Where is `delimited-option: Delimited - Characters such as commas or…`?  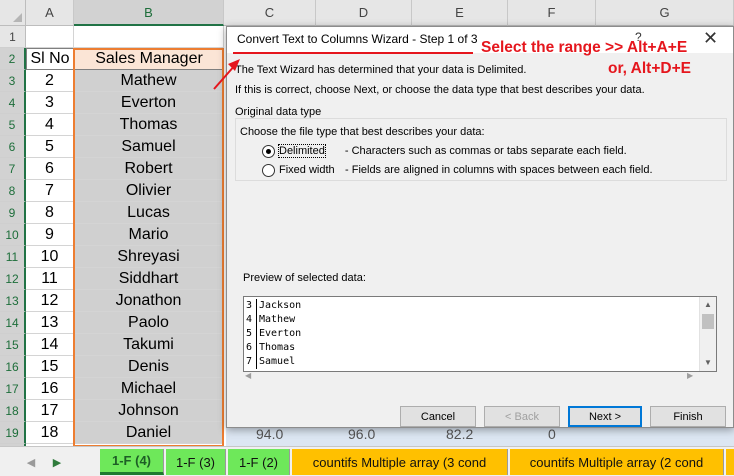
delimited-option: Delimited - Characters such as commas or… is located at coordinates (444, 151).